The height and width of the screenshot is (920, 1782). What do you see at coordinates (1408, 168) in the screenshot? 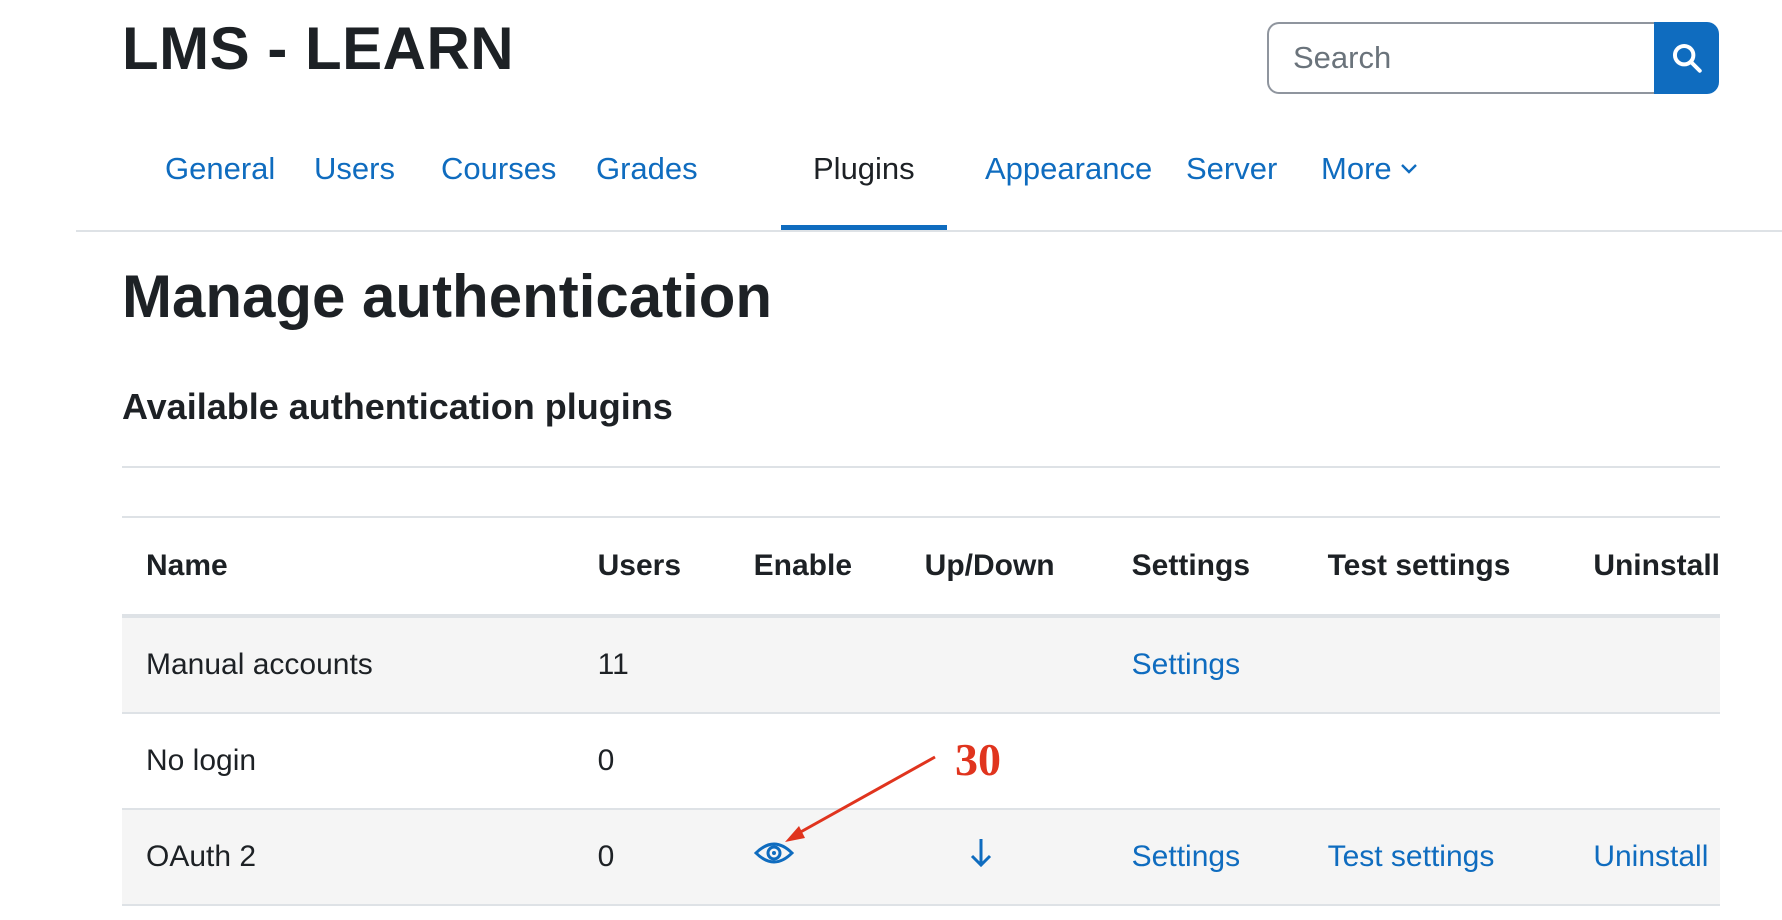
I see `chevron-down-icon` at bounding box center [1408, 168].